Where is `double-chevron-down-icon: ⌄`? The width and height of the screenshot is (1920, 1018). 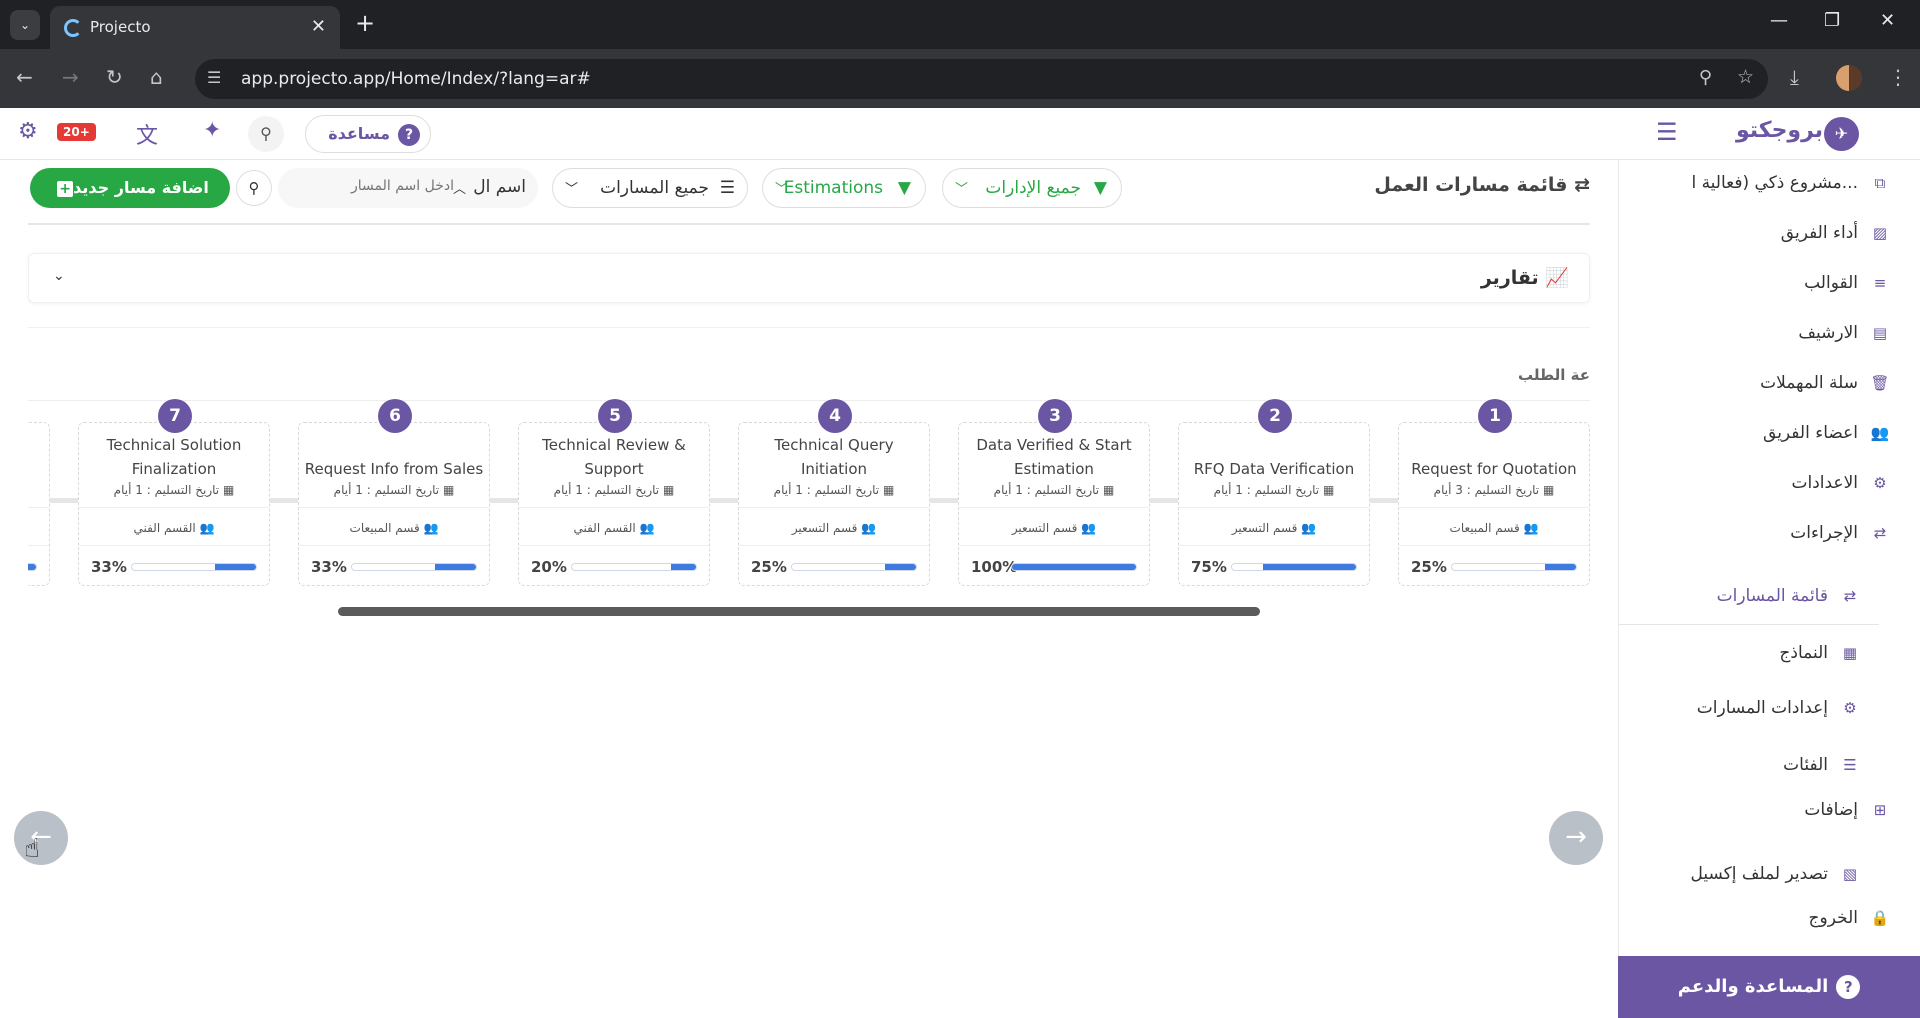 double-chevron-down-icon: ⌄ is located at coordinates (59, 276).